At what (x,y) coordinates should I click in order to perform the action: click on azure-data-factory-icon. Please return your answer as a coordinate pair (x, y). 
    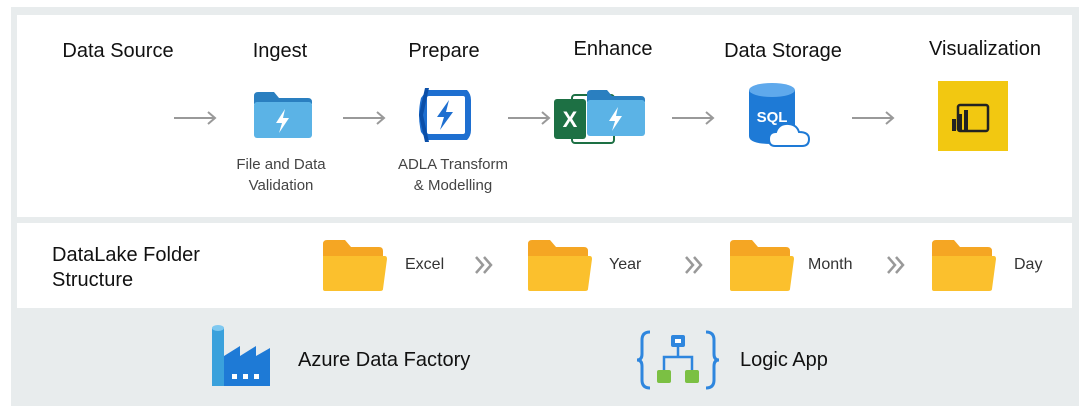
    Looking at the image, I should click on (241, 355).